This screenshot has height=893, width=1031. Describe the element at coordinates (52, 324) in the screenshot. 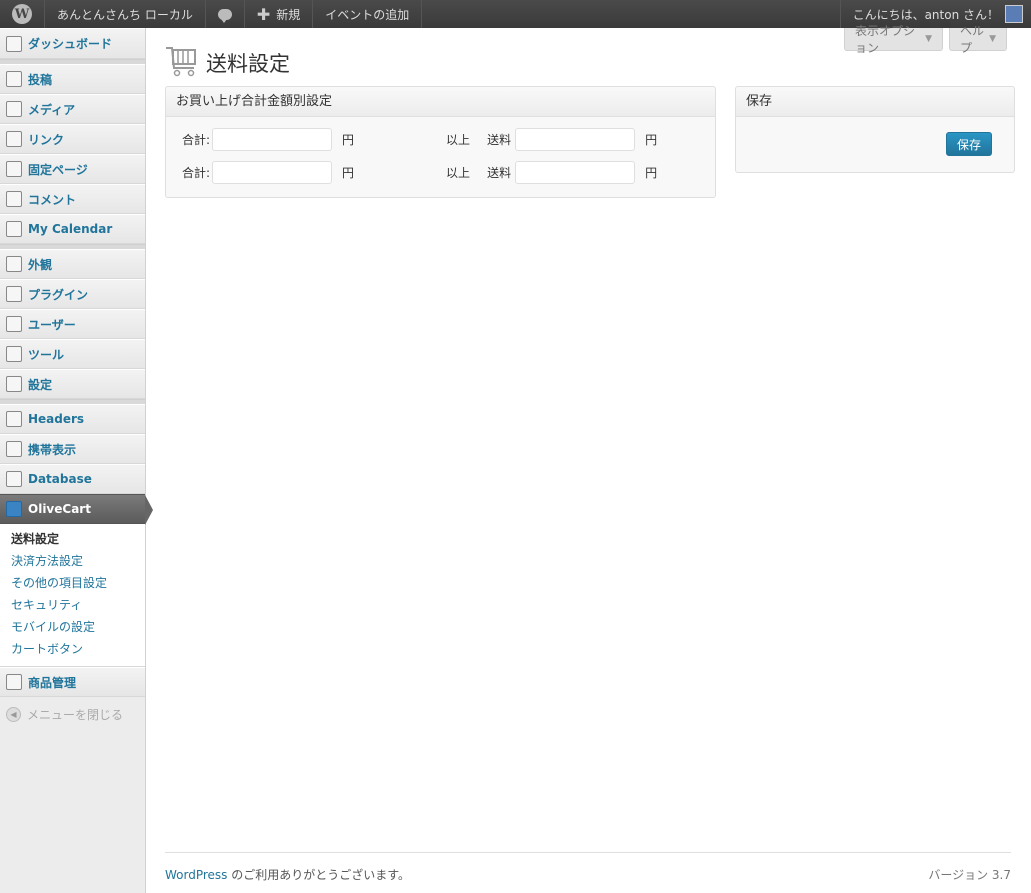

I see `sidebar-item-label: ユーザー` at that location.